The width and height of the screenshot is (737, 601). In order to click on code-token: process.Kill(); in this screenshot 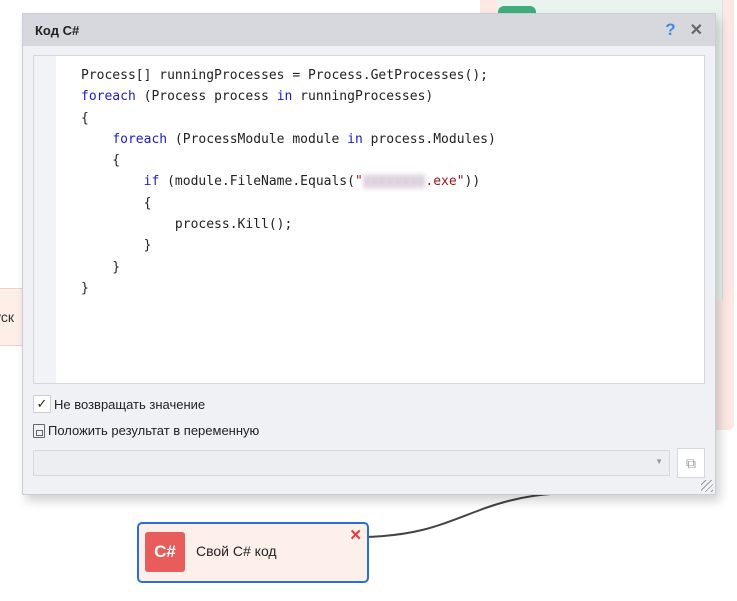, I will do `click(187, 225)`.